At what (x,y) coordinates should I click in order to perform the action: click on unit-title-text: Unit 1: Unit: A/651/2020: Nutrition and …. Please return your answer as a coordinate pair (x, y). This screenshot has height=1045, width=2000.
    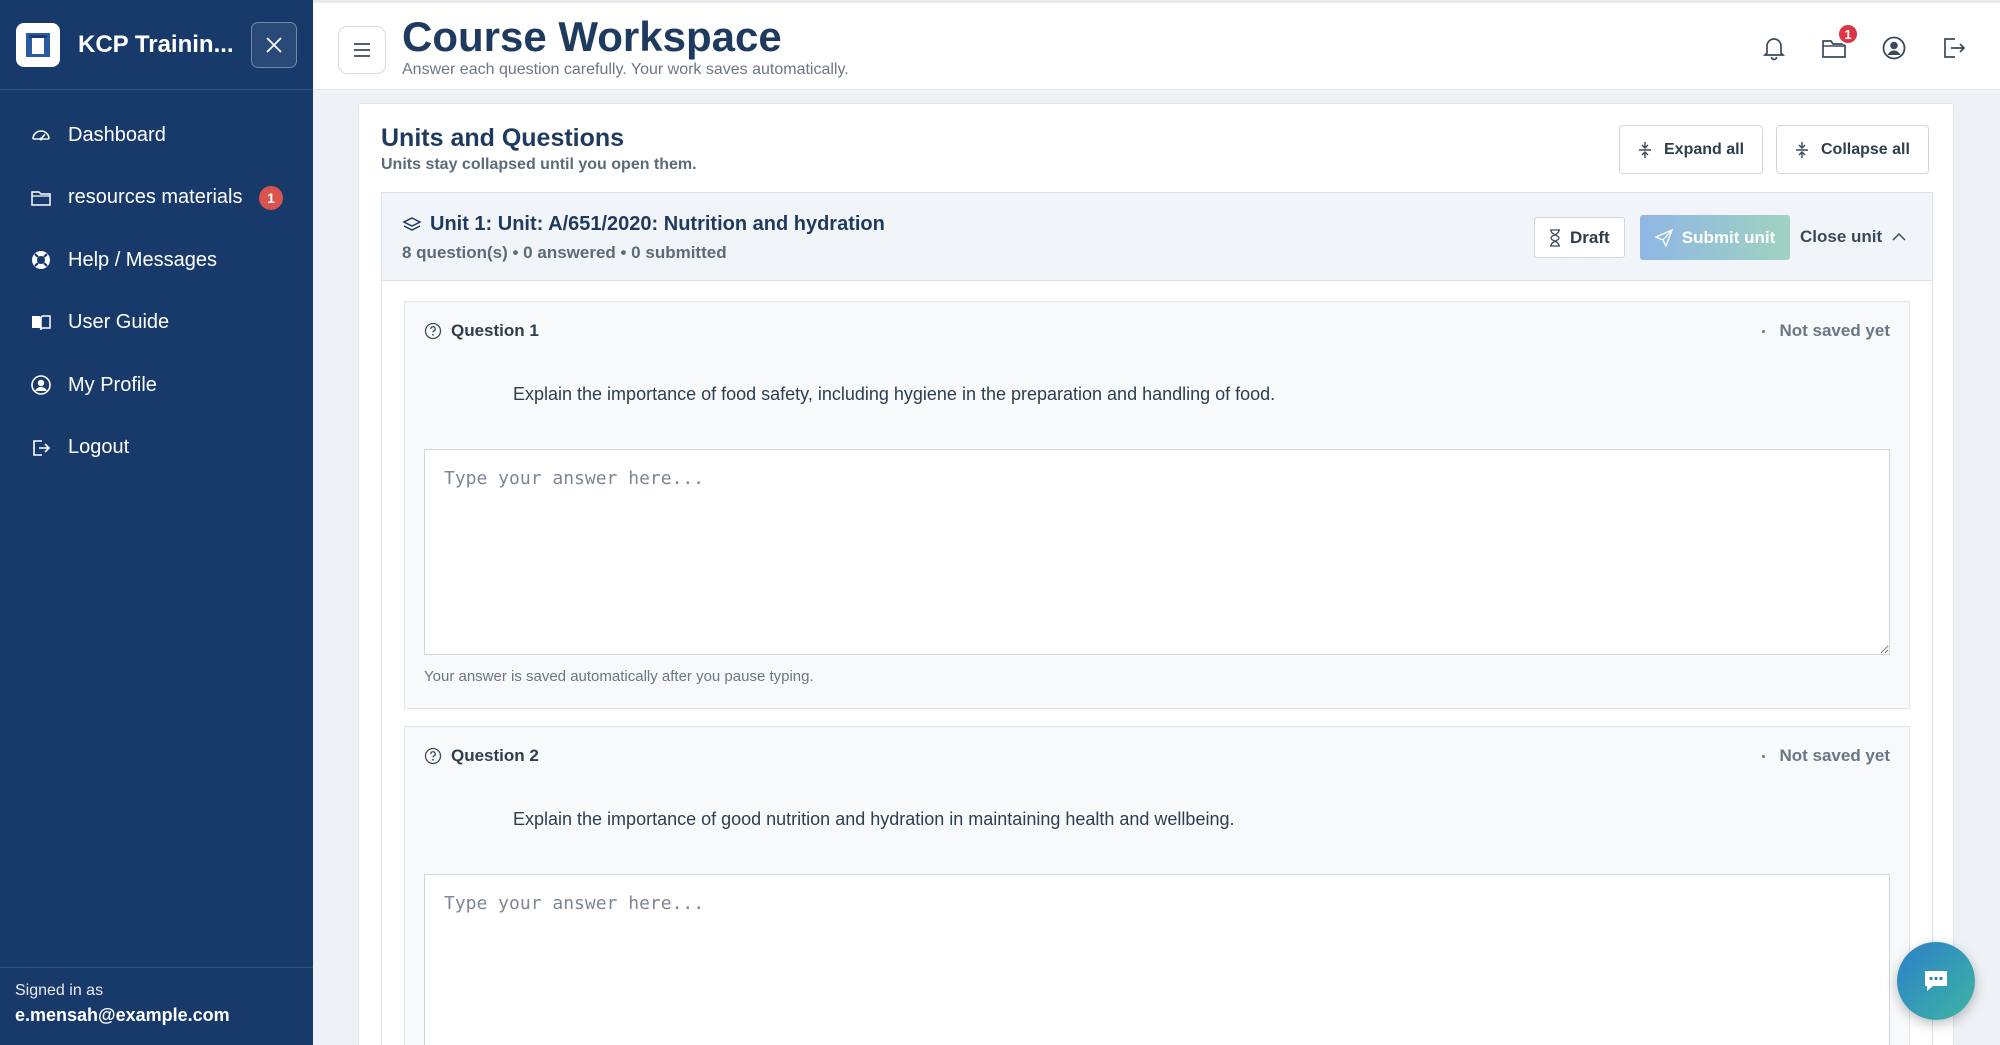
    Looking at the image, I should click on (657, 224).